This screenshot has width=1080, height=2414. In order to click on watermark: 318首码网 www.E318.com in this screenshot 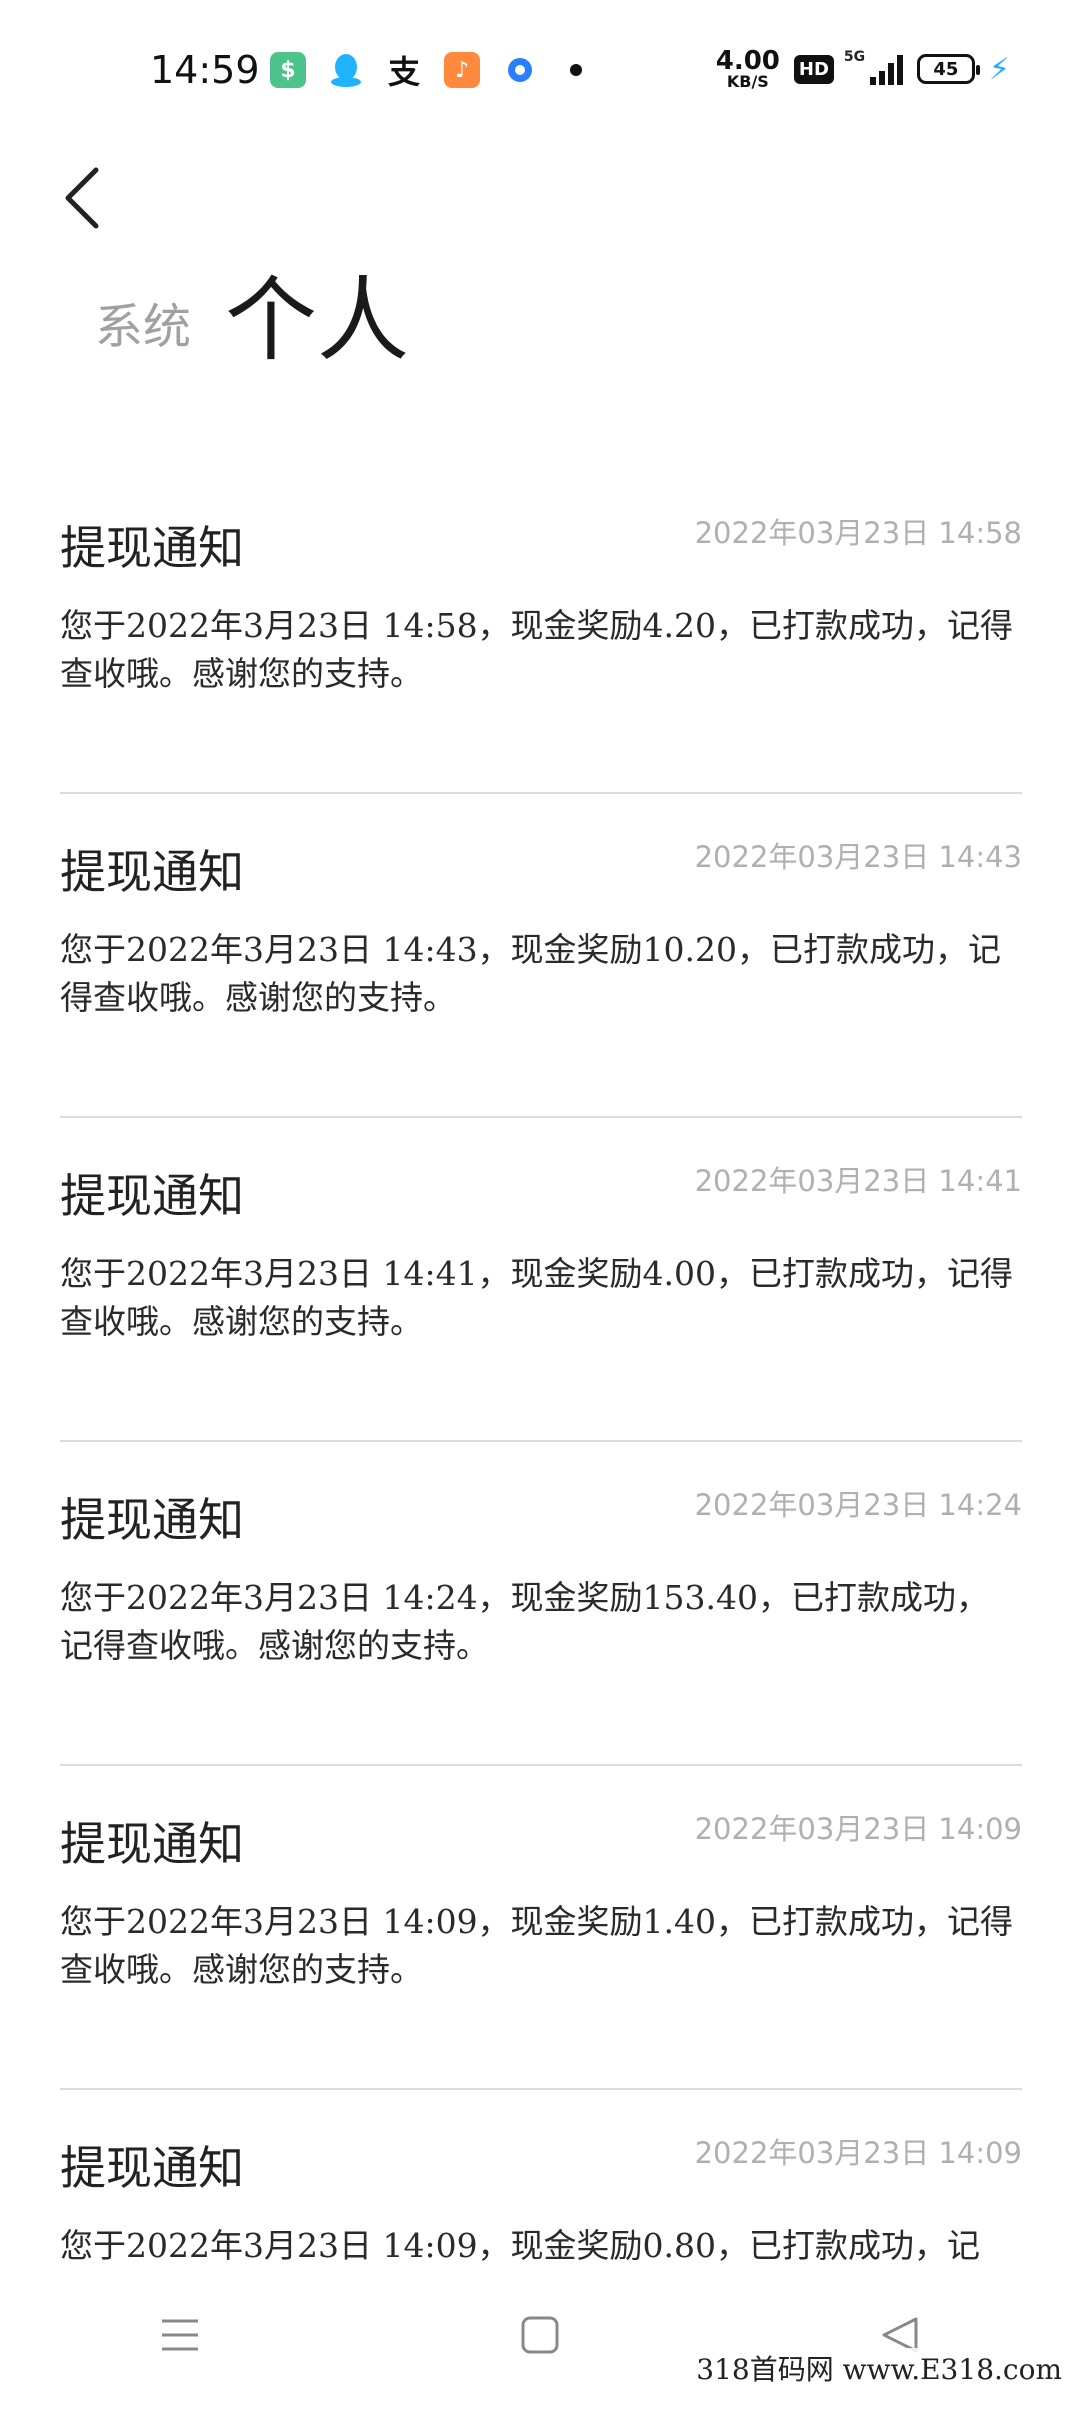, I will do `click(879, 2368)`.